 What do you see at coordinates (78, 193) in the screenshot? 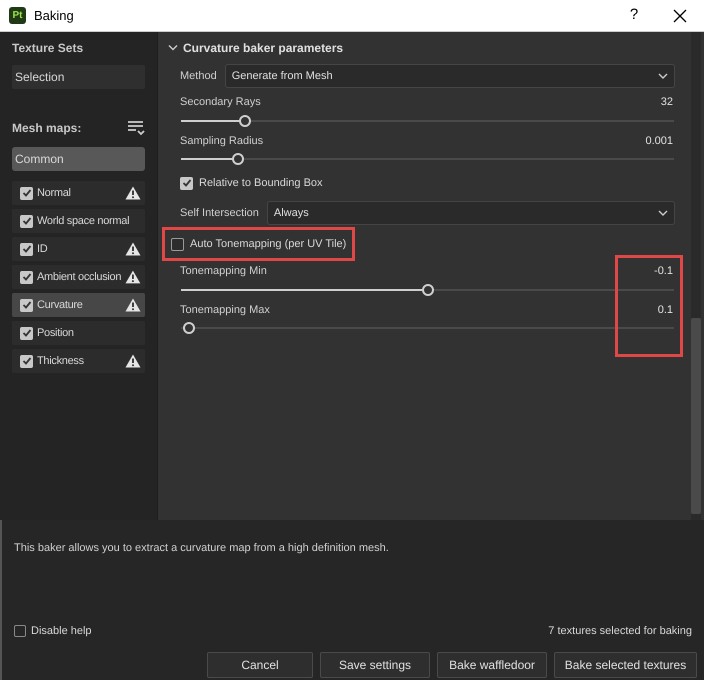
I see `map-item: Normal` at bounding box center [78, 193].